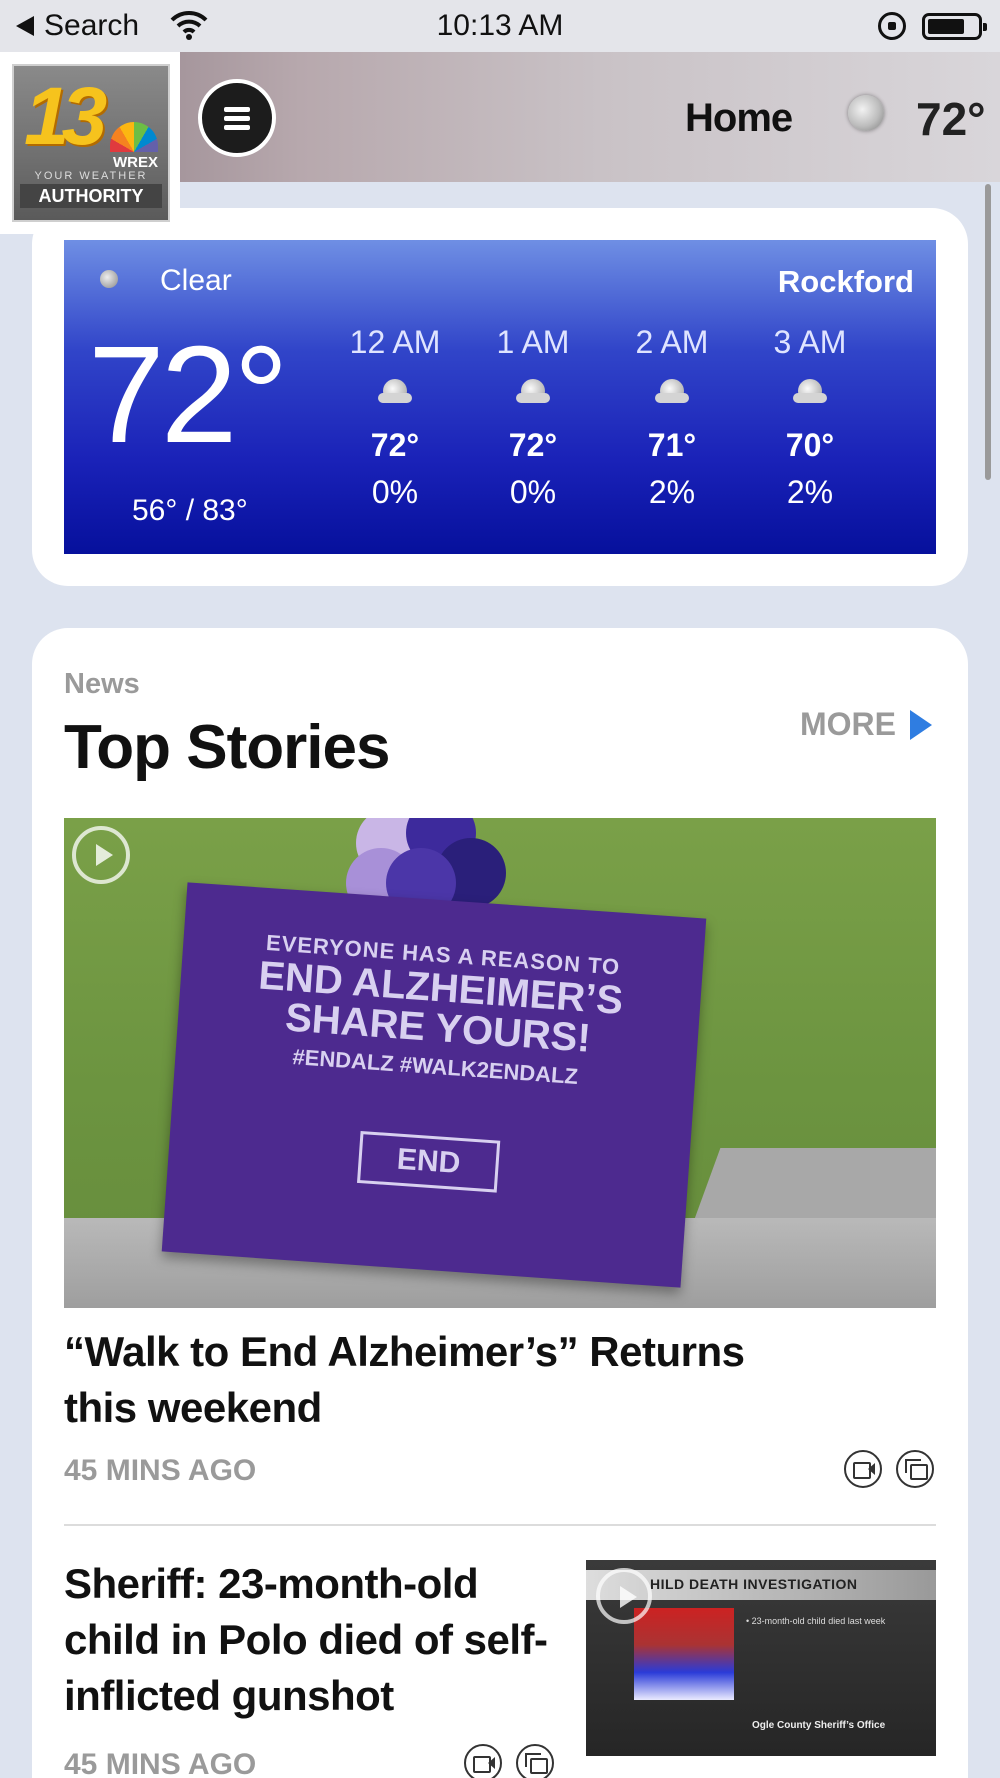 This screenshot has width=1000, height=1778. I want to click on header-temperature: 72°, so click(951, 119).